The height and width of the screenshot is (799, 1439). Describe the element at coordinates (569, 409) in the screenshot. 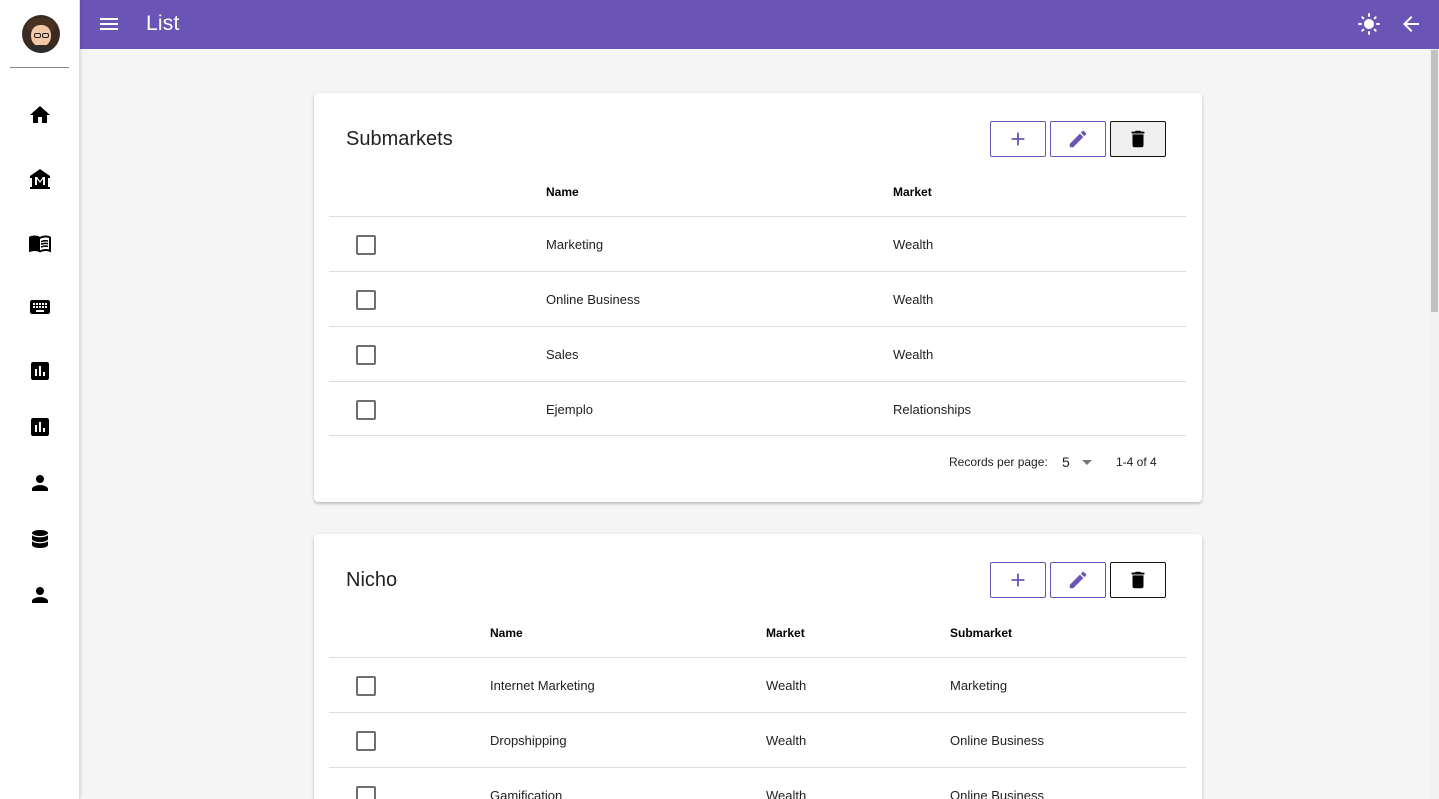

I see `cell-name: Ejemplo` at that location.